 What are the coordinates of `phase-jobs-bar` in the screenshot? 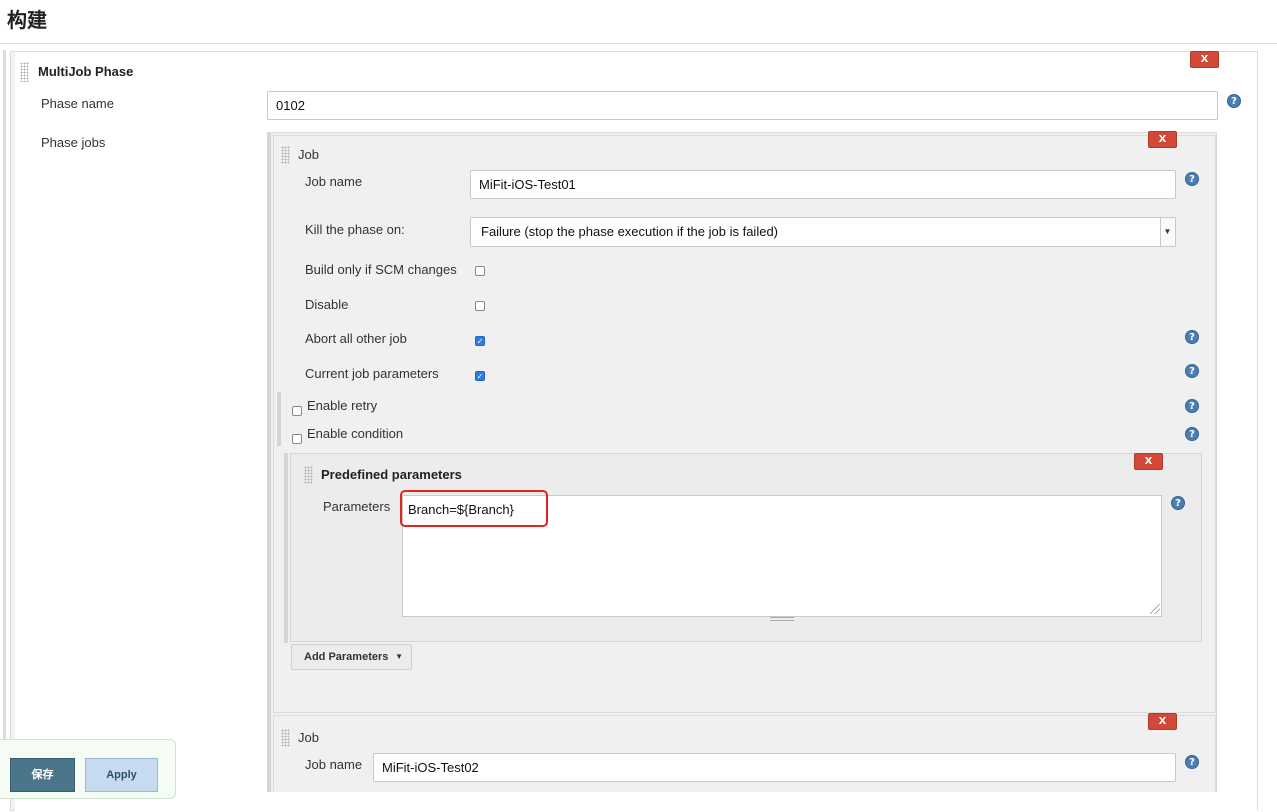 It's located at (269, 462).